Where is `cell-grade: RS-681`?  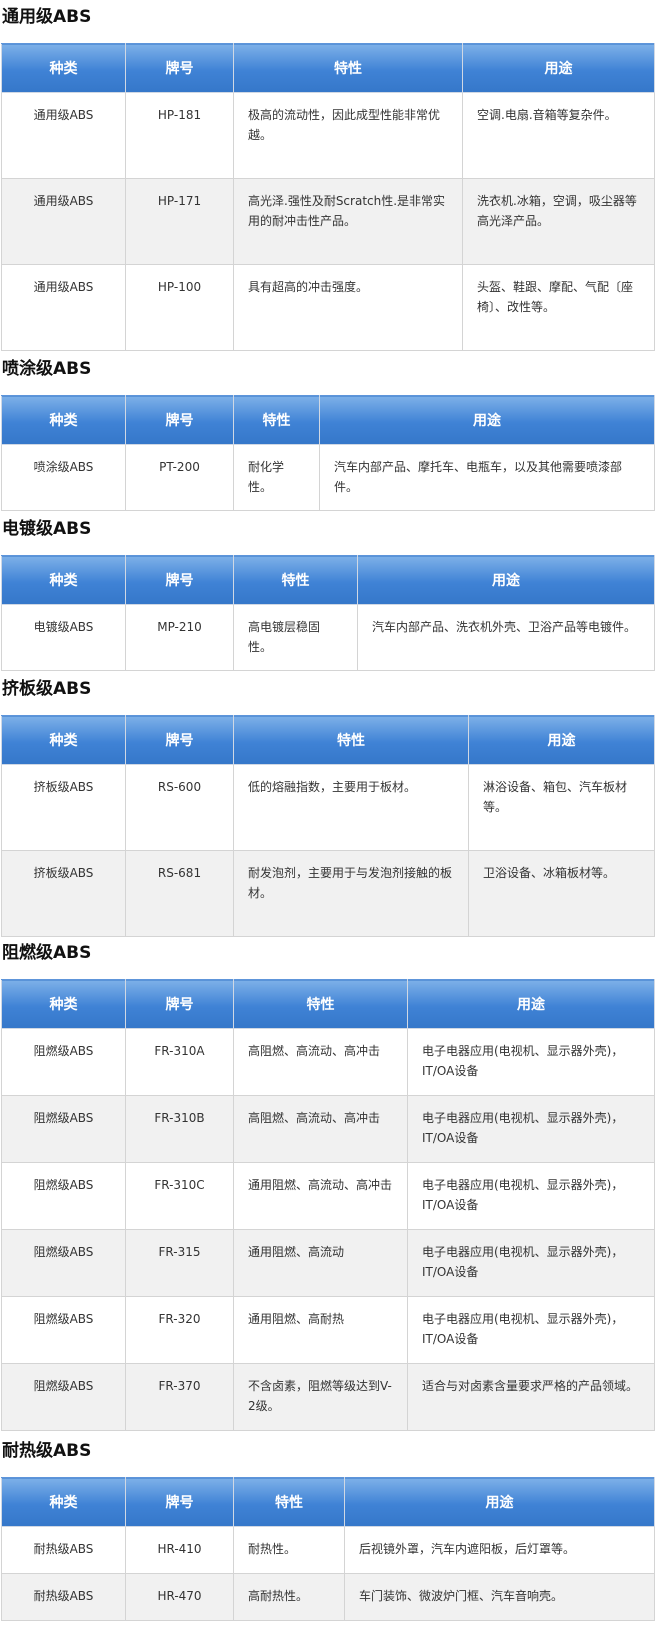 cell-grade: RS-681 is located at coordinates (179, 893).